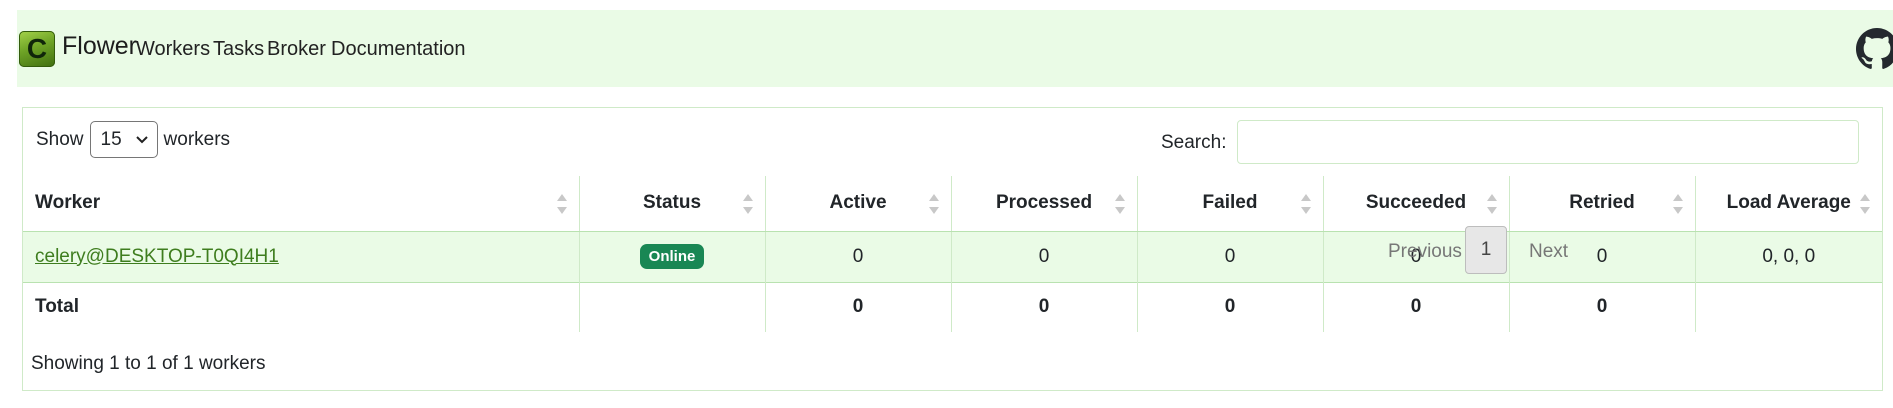 This screenshot has height=408, width=1893. What do you see at coordinates (1044, 256) in the screenshot?
I see `processed-cell: 0` at bounding box center [1044, 256].